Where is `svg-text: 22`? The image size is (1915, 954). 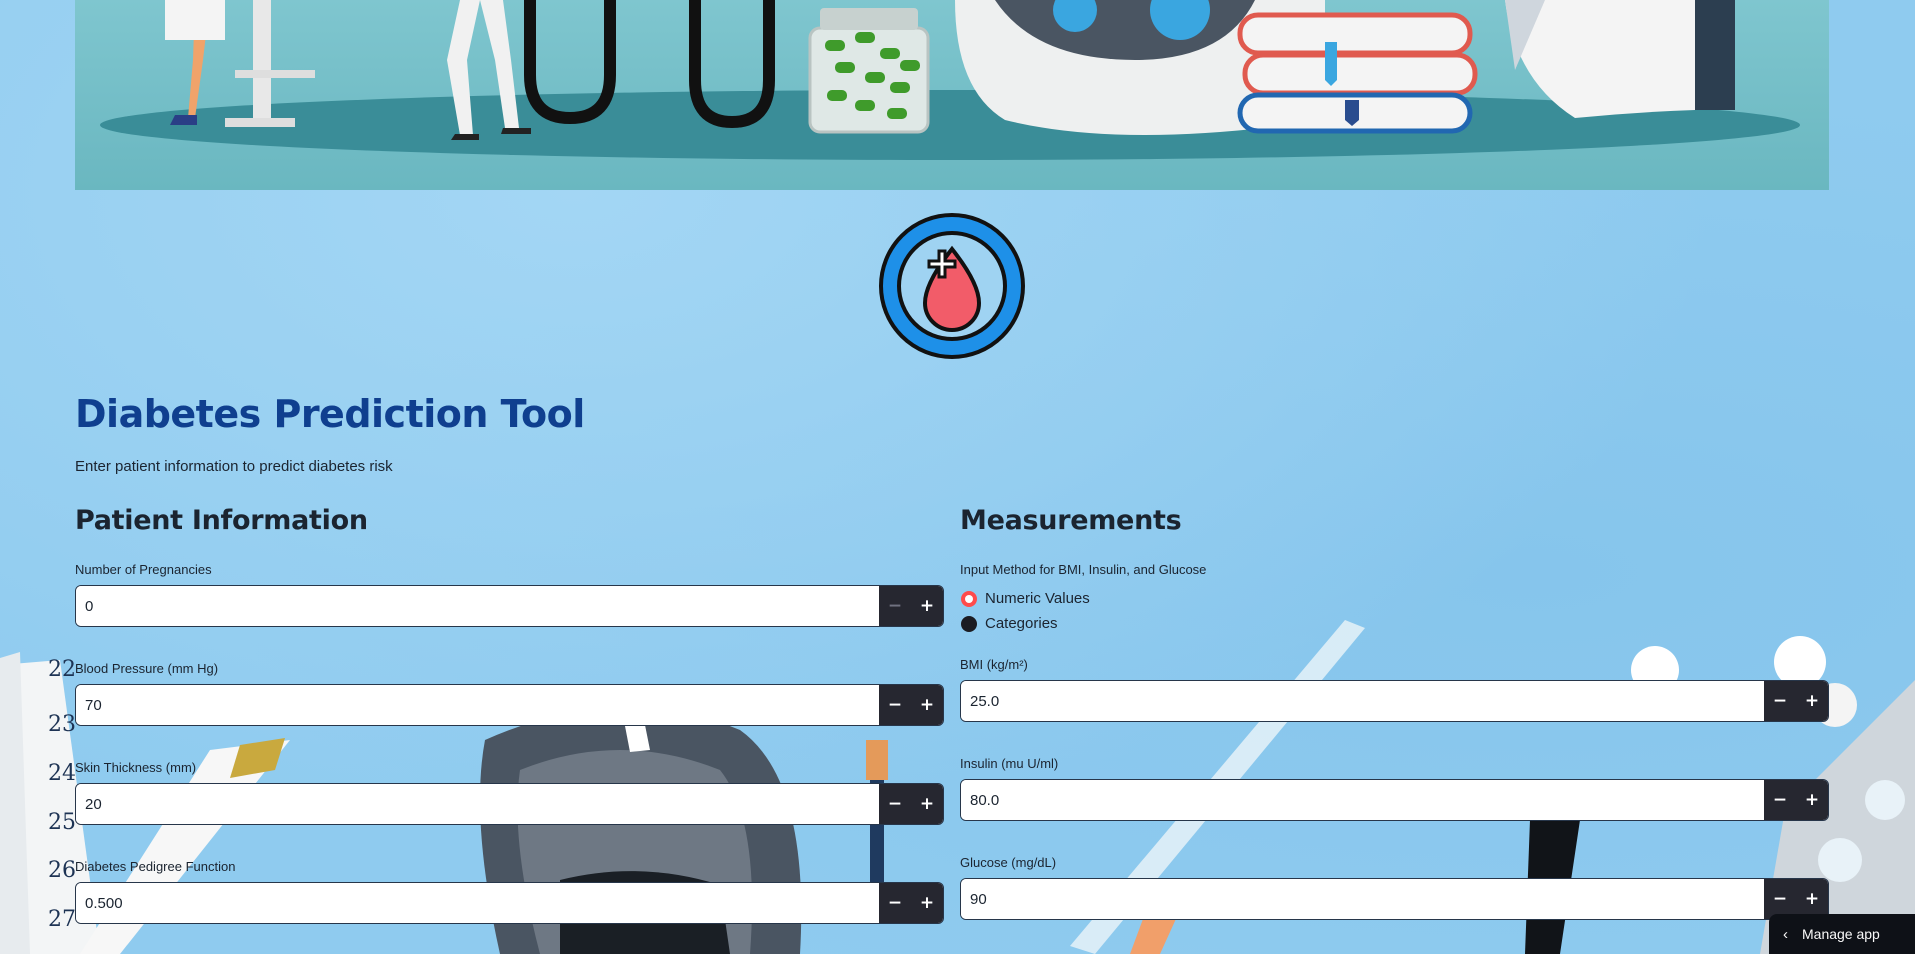
svg-text: 22 is located at coordinates (62, 669).